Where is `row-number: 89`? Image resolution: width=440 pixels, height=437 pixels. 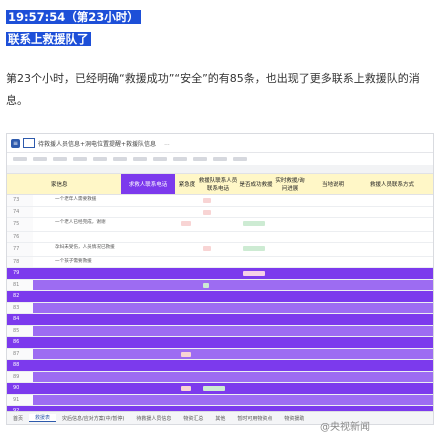 row-number: 89 is located at coordinates (20, 376).